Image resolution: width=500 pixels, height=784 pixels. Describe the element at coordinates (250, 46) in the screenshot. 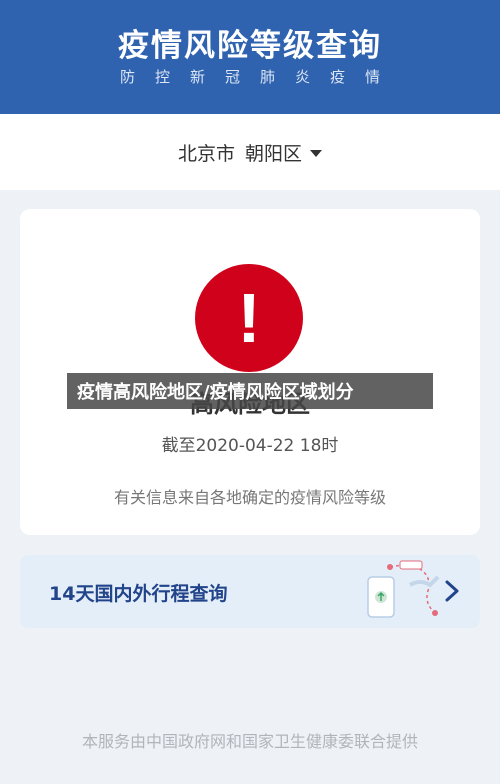

I see `page-title: 疫情风险等级查询` at that location.